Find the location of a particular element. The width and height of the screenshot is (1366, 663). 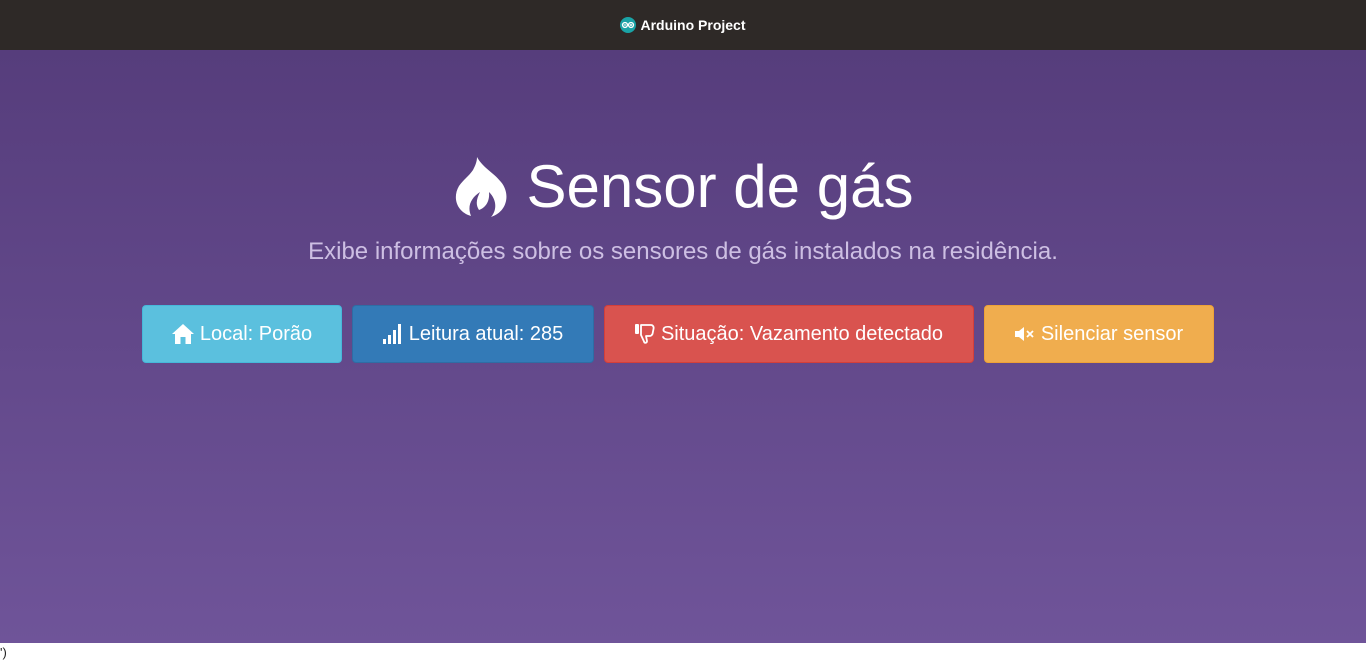

mute-label: Silenciar sensor is located at coordinates (1112, 333).